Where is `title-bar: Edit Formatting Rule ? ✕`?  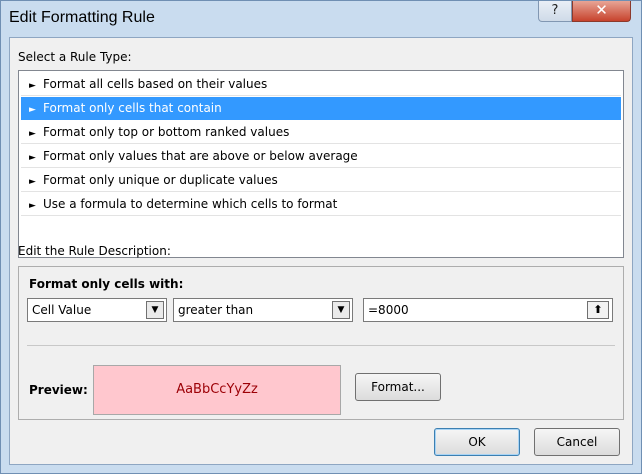 title-bar: Edit Formatting Rule ? ✕ is located at coordinates (321, 19).